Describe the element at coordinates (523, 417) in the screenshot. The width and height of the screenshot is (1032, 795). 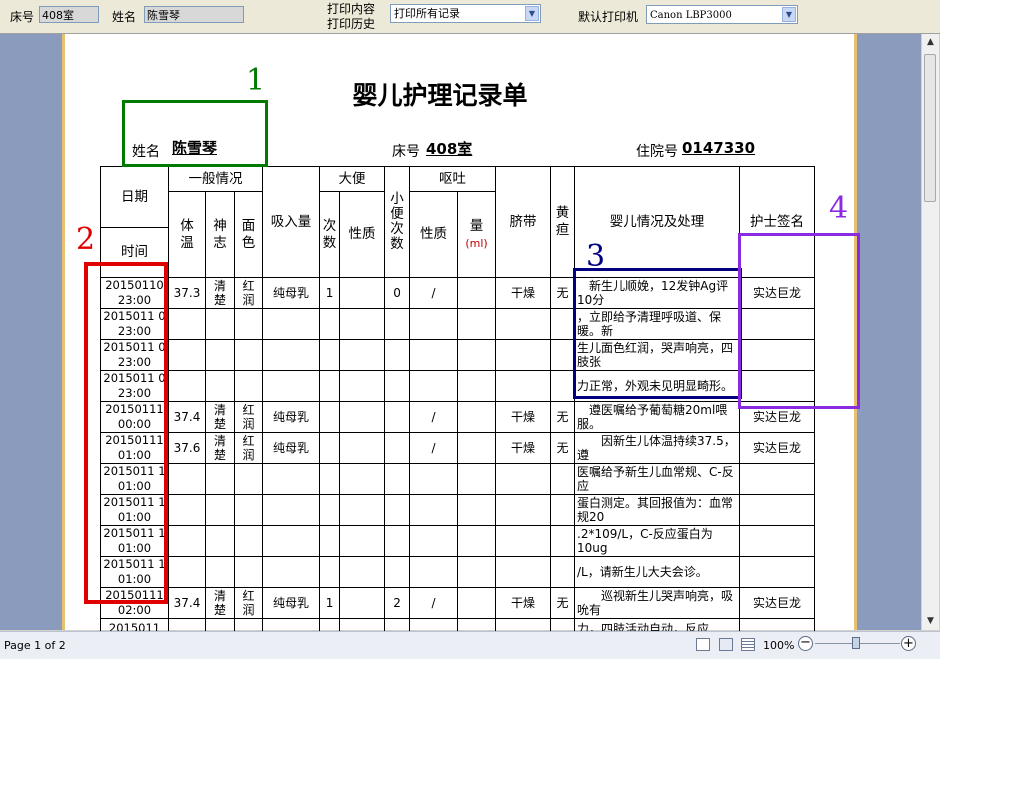
I see `cell-navel: 干燥` at that location.